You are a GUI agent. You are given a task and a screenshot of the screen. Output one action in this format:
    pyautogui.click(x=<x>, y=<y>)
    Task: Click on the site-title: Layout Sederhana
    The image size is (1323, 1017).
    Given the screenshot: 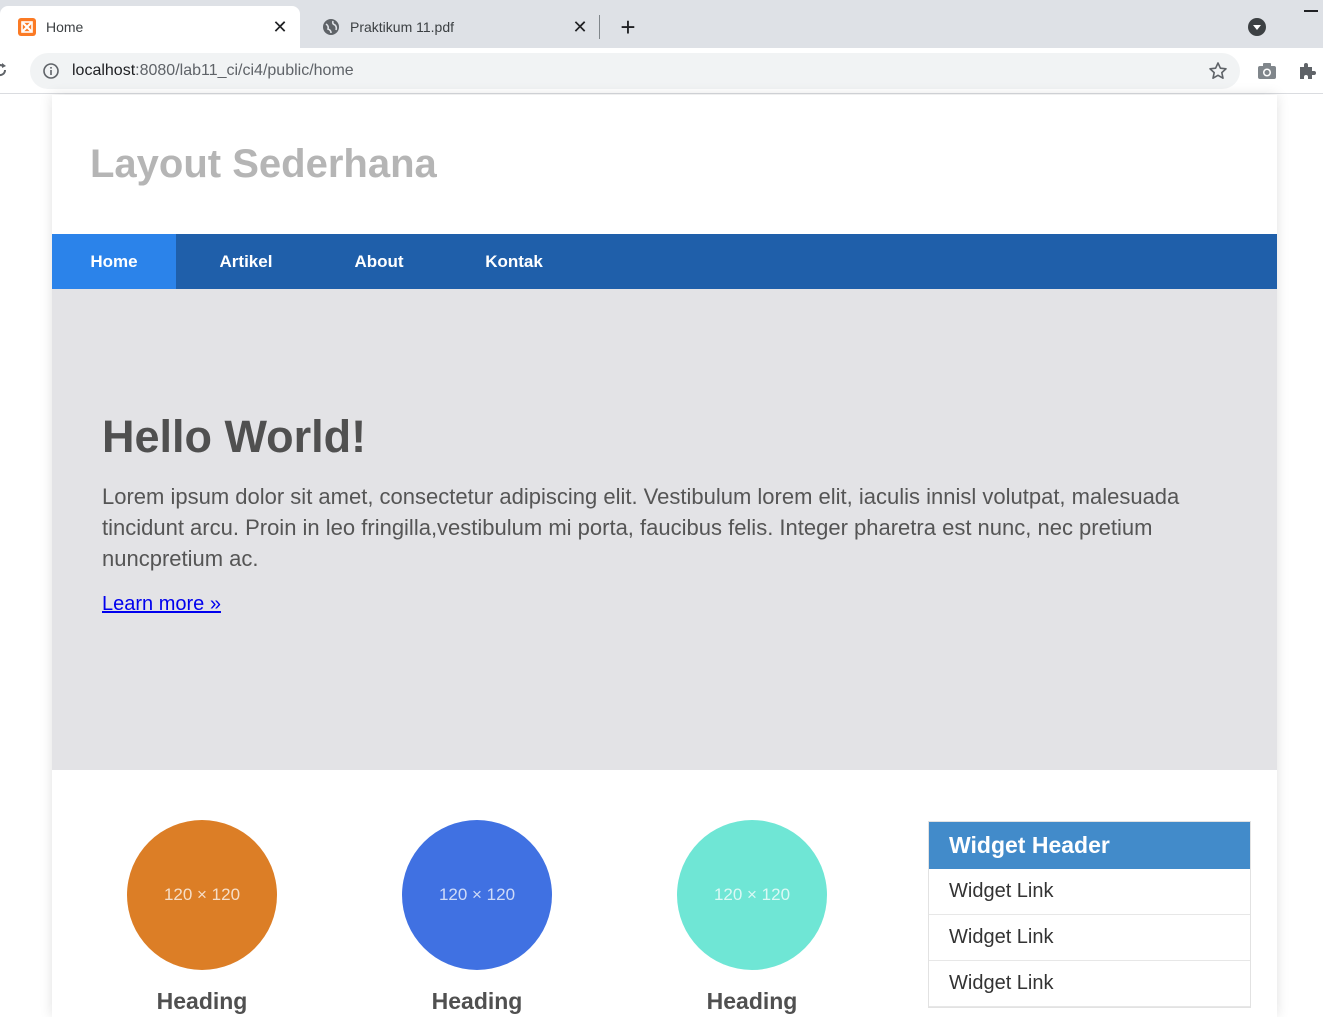 What is the action you would take?
    pyautogui.click(x=263, y=164)
    